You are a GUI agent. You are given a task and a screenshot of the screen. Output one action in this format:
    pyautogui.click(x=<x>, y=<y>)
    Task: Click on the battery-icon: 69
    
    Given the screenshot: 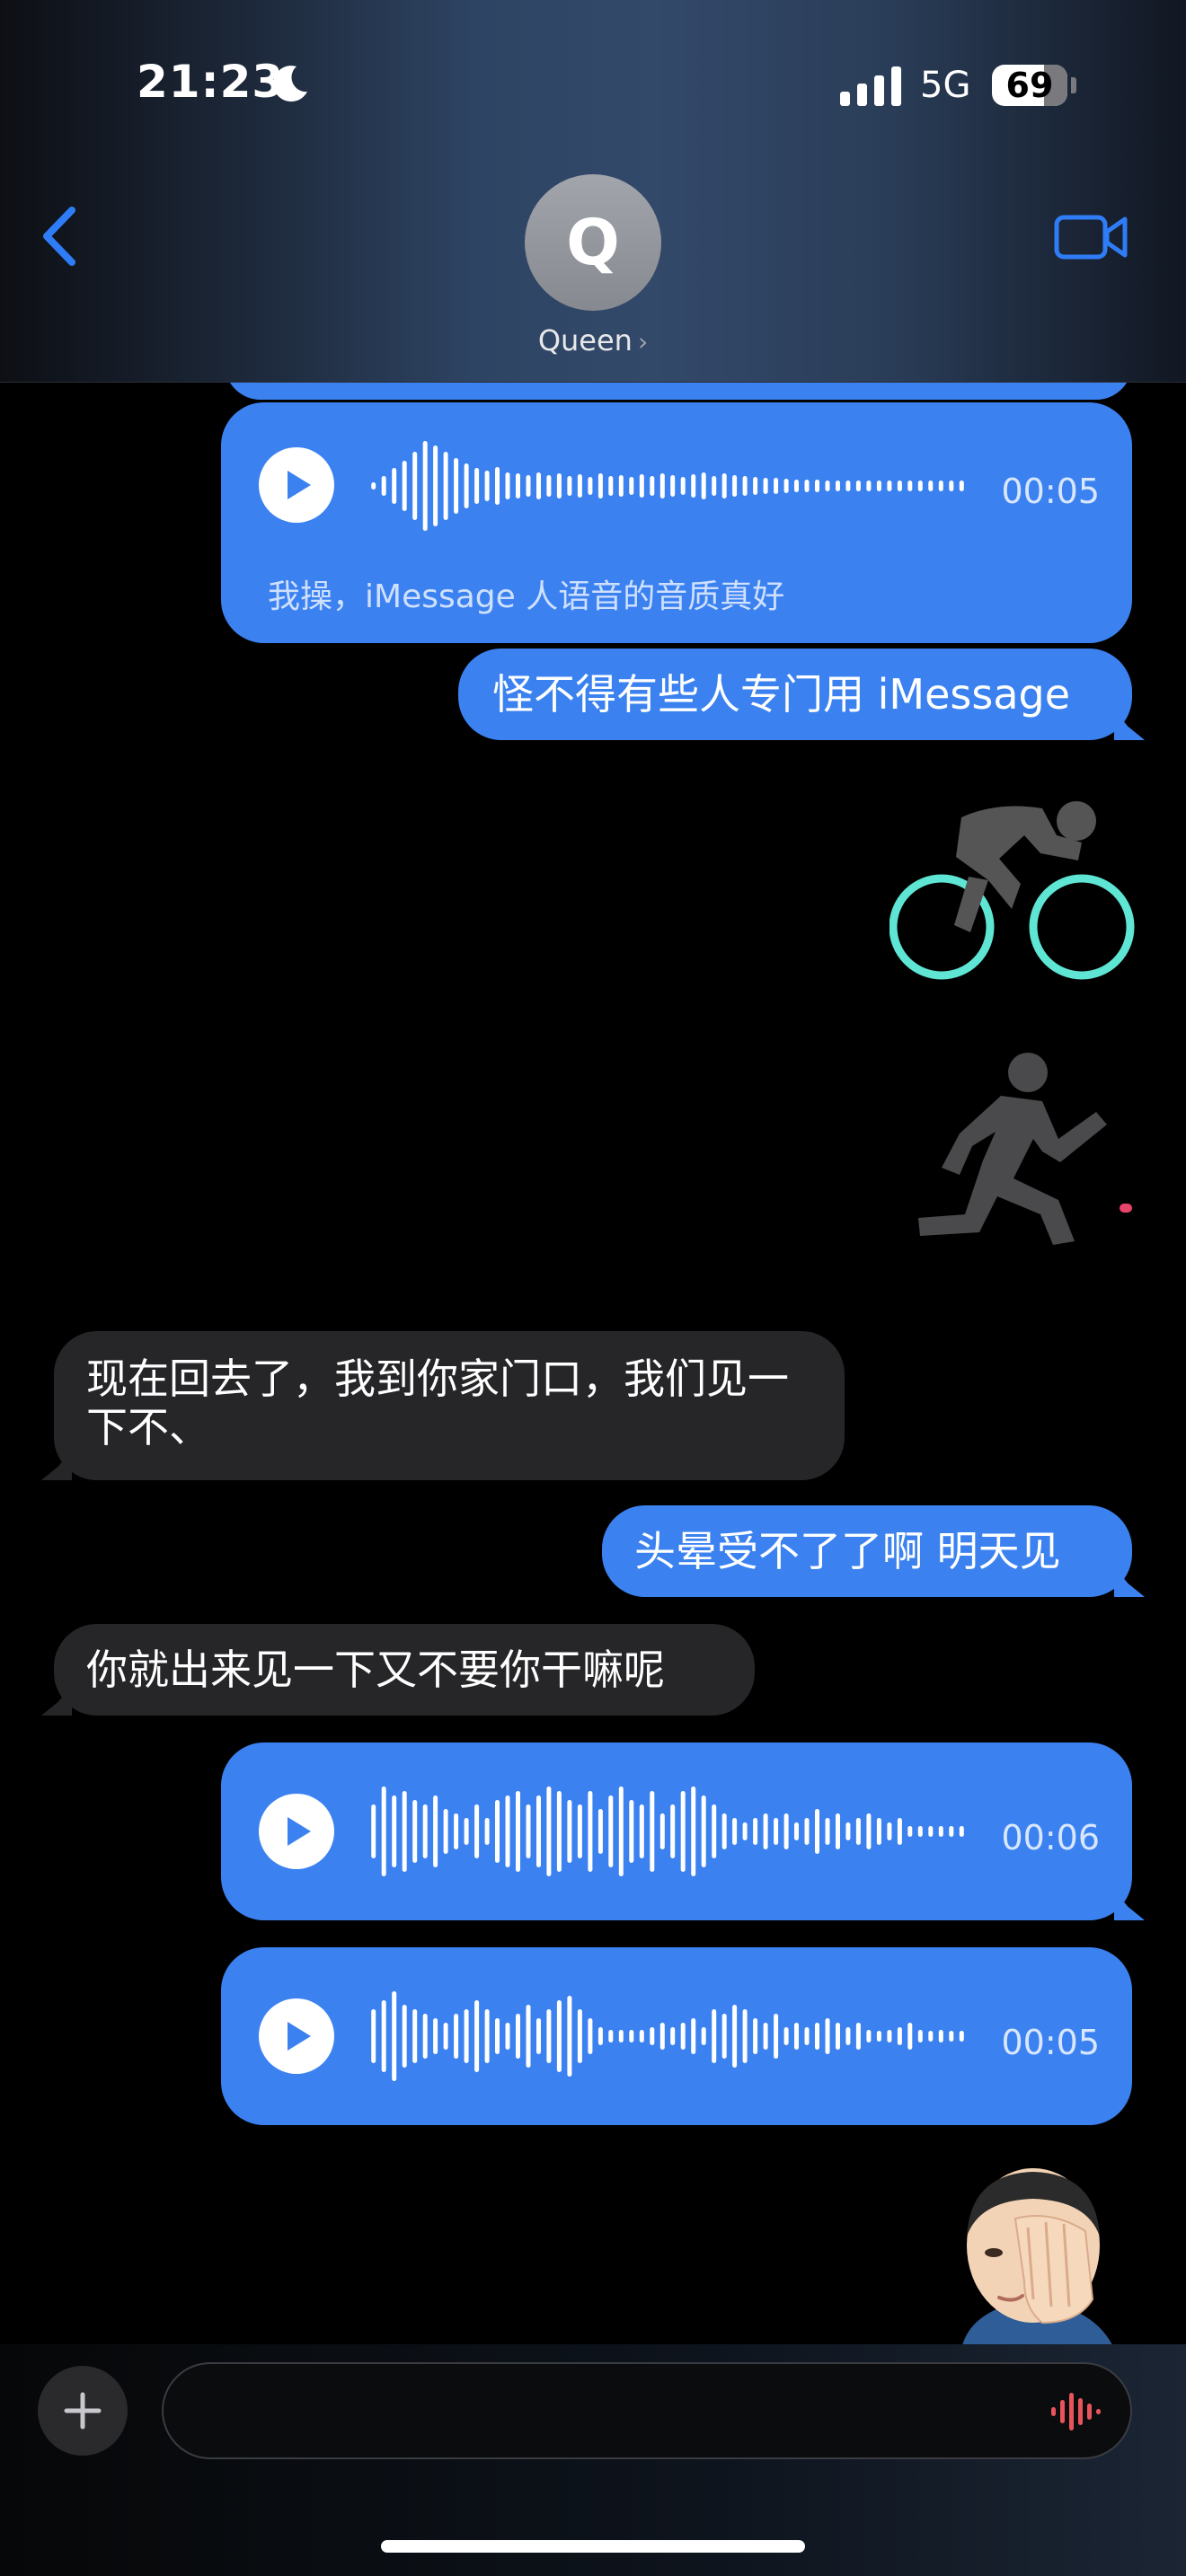 What is the action you would take?
    pyautogui.click(x=1029, y=85)
    